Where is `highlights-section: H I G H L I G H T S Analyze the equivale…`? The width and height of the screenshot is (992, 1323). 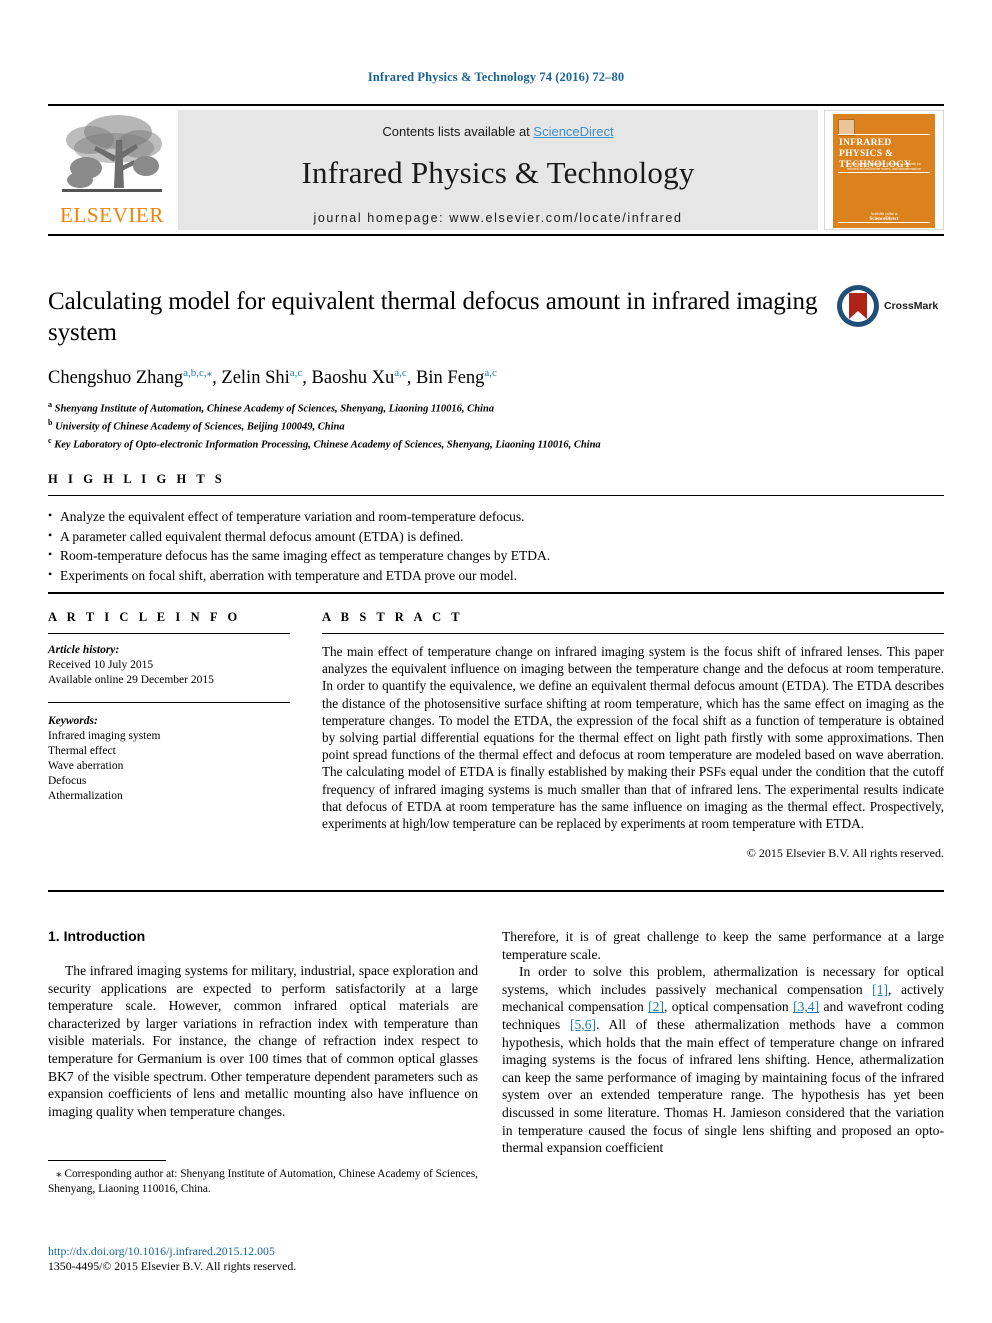 highlights-section: H I G H L I G H T S Analyze the equivale… is located at coordinates (496, 528).